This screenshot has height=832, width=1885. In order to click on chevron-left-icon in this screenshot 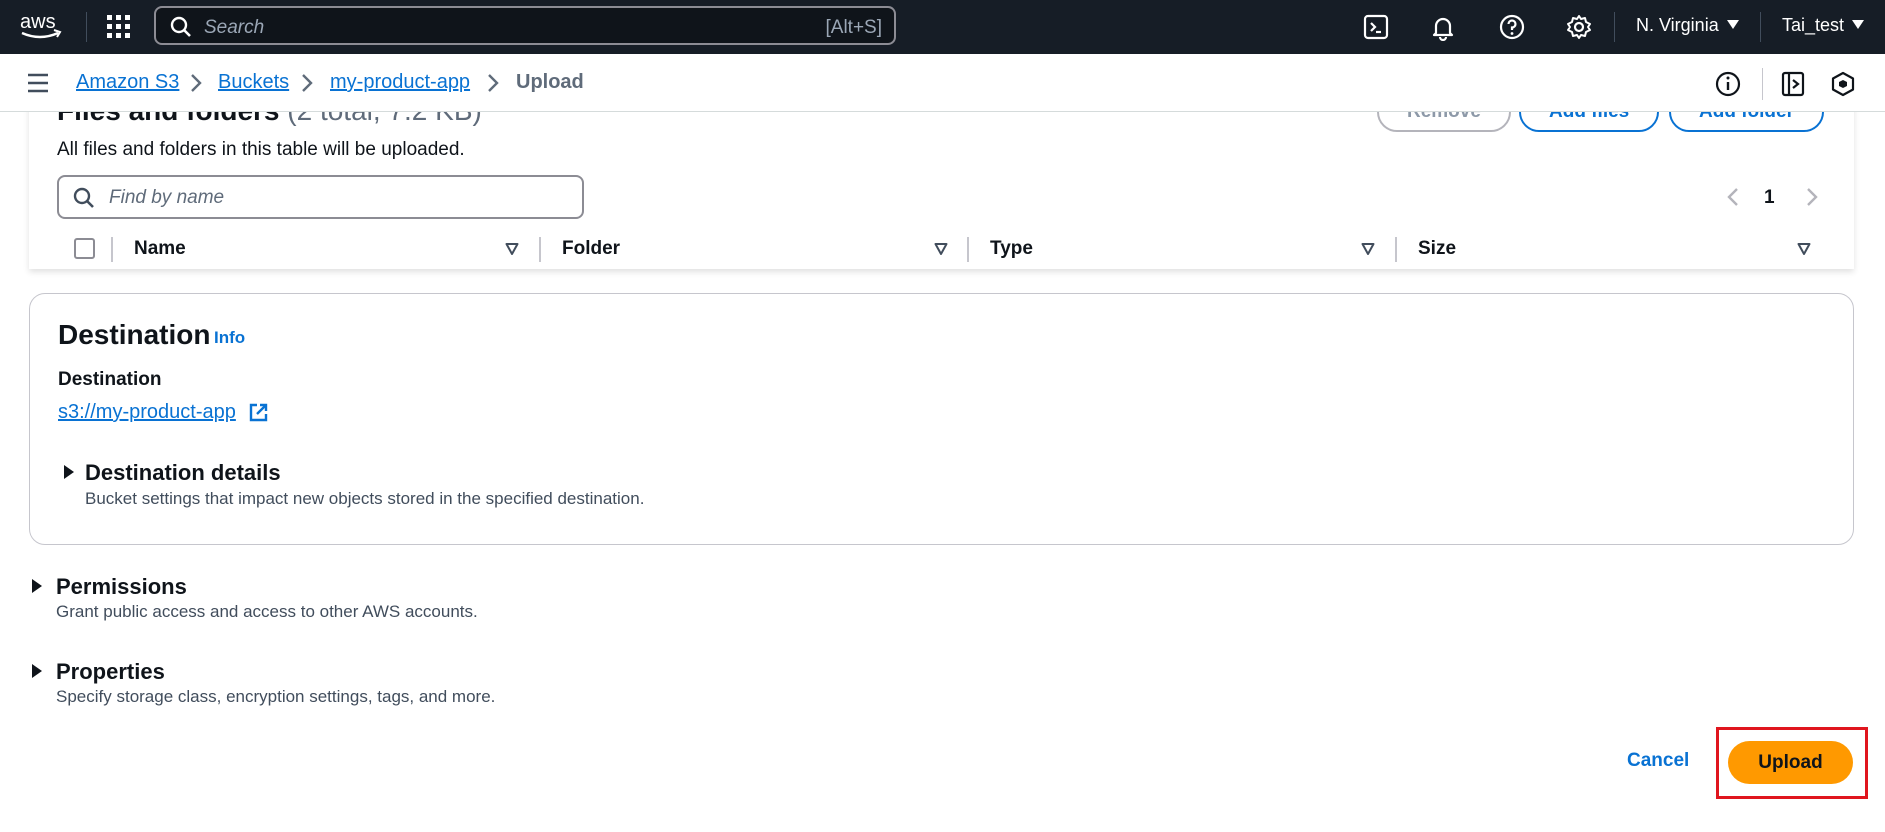, I will do `click(1733, 197)`.